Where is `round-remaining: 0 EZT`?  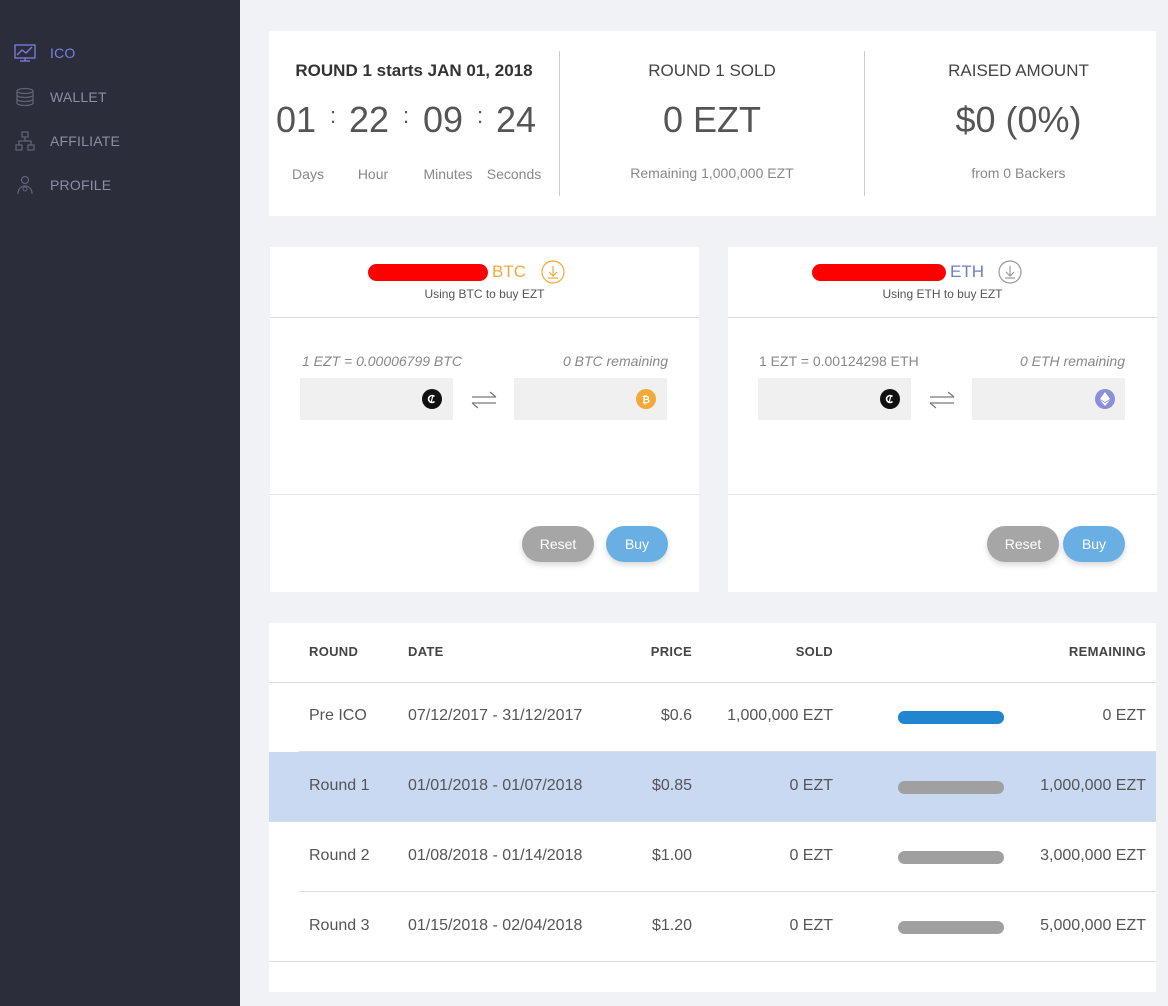
round-remaining: 0 EZT is located at coordinates (1124, 715).